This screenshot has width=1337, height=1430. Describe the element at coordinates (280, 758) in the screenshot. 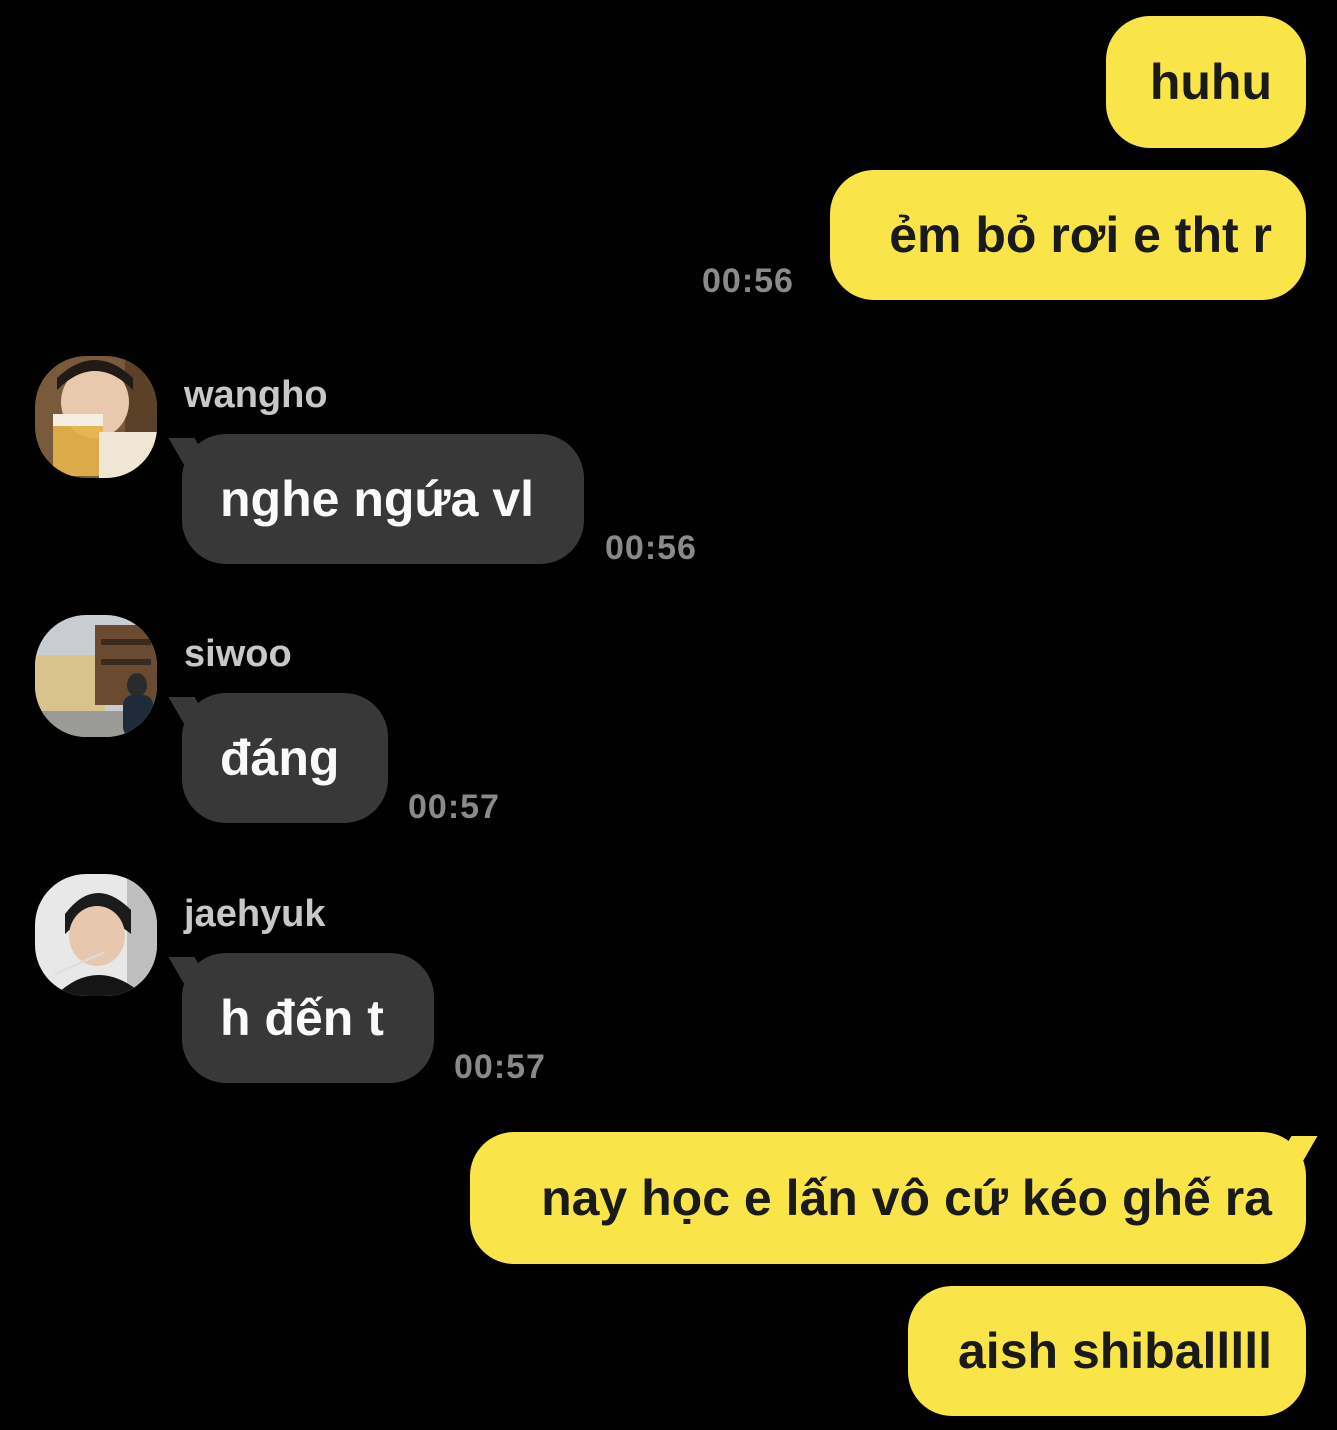

I see `message-text: đáng` at that location.